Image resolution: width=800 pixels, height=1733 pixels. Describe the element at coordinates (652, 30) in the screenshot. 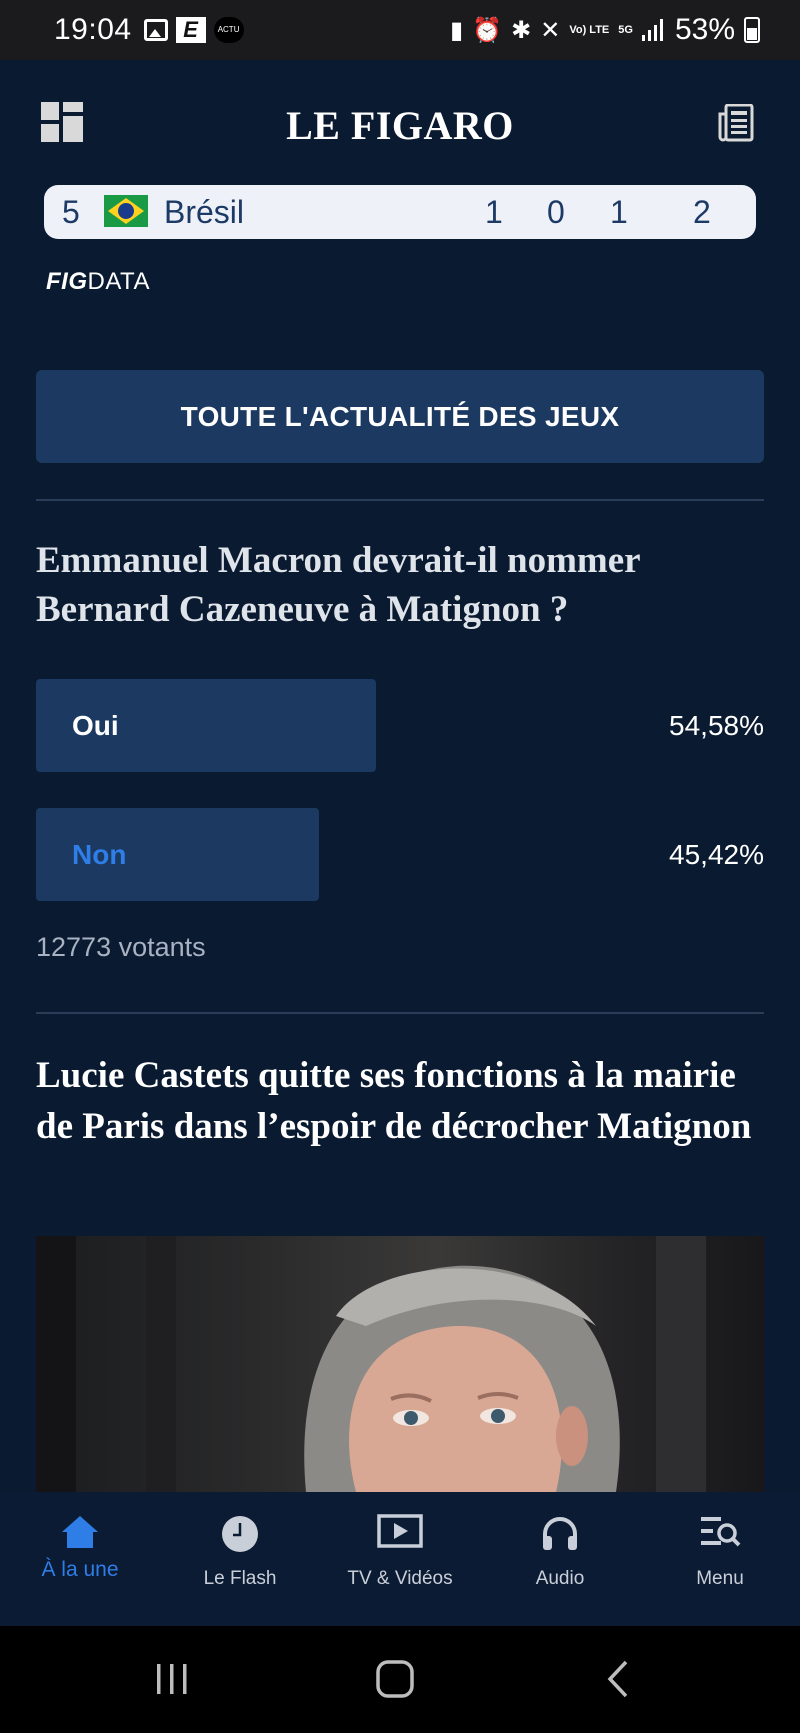

I see `signal-icon` at that location.